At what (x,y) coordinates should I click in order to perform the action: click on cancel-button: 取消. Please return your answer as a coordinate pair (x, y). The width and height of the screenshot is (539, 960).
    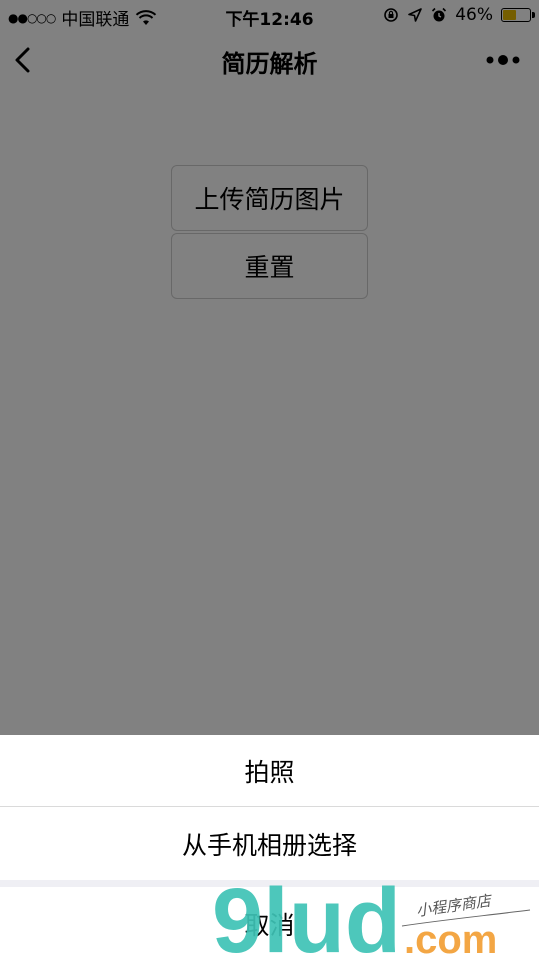
    Looking at the image, I should click on (269, 923).